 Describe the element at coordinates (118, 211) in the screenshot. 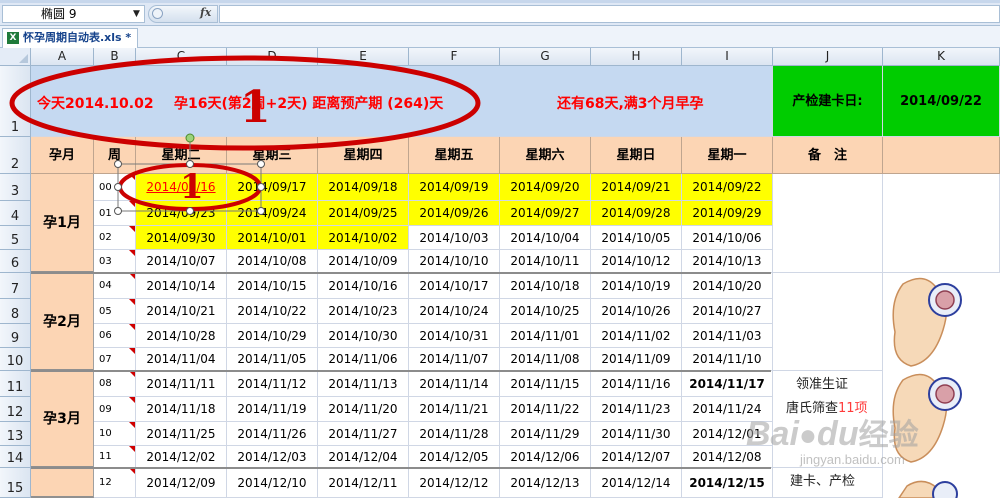

I see `resize-handle-sw` at that location.